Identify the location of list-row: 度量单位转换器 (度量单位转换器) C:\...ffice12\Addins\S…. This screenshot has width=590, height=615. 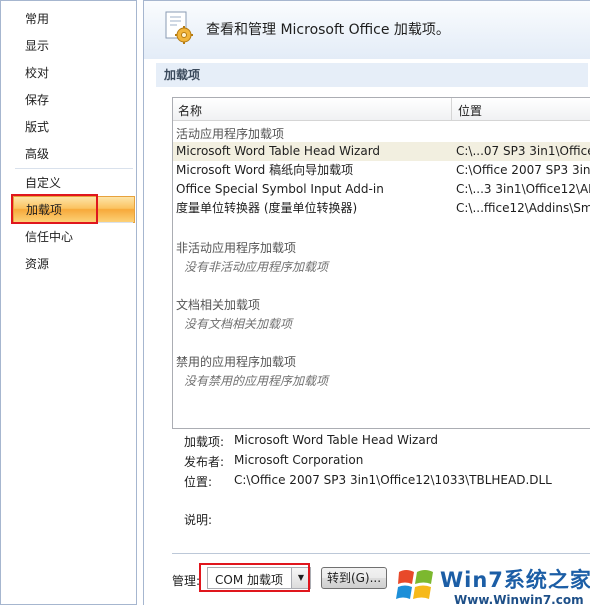
(381, 208).